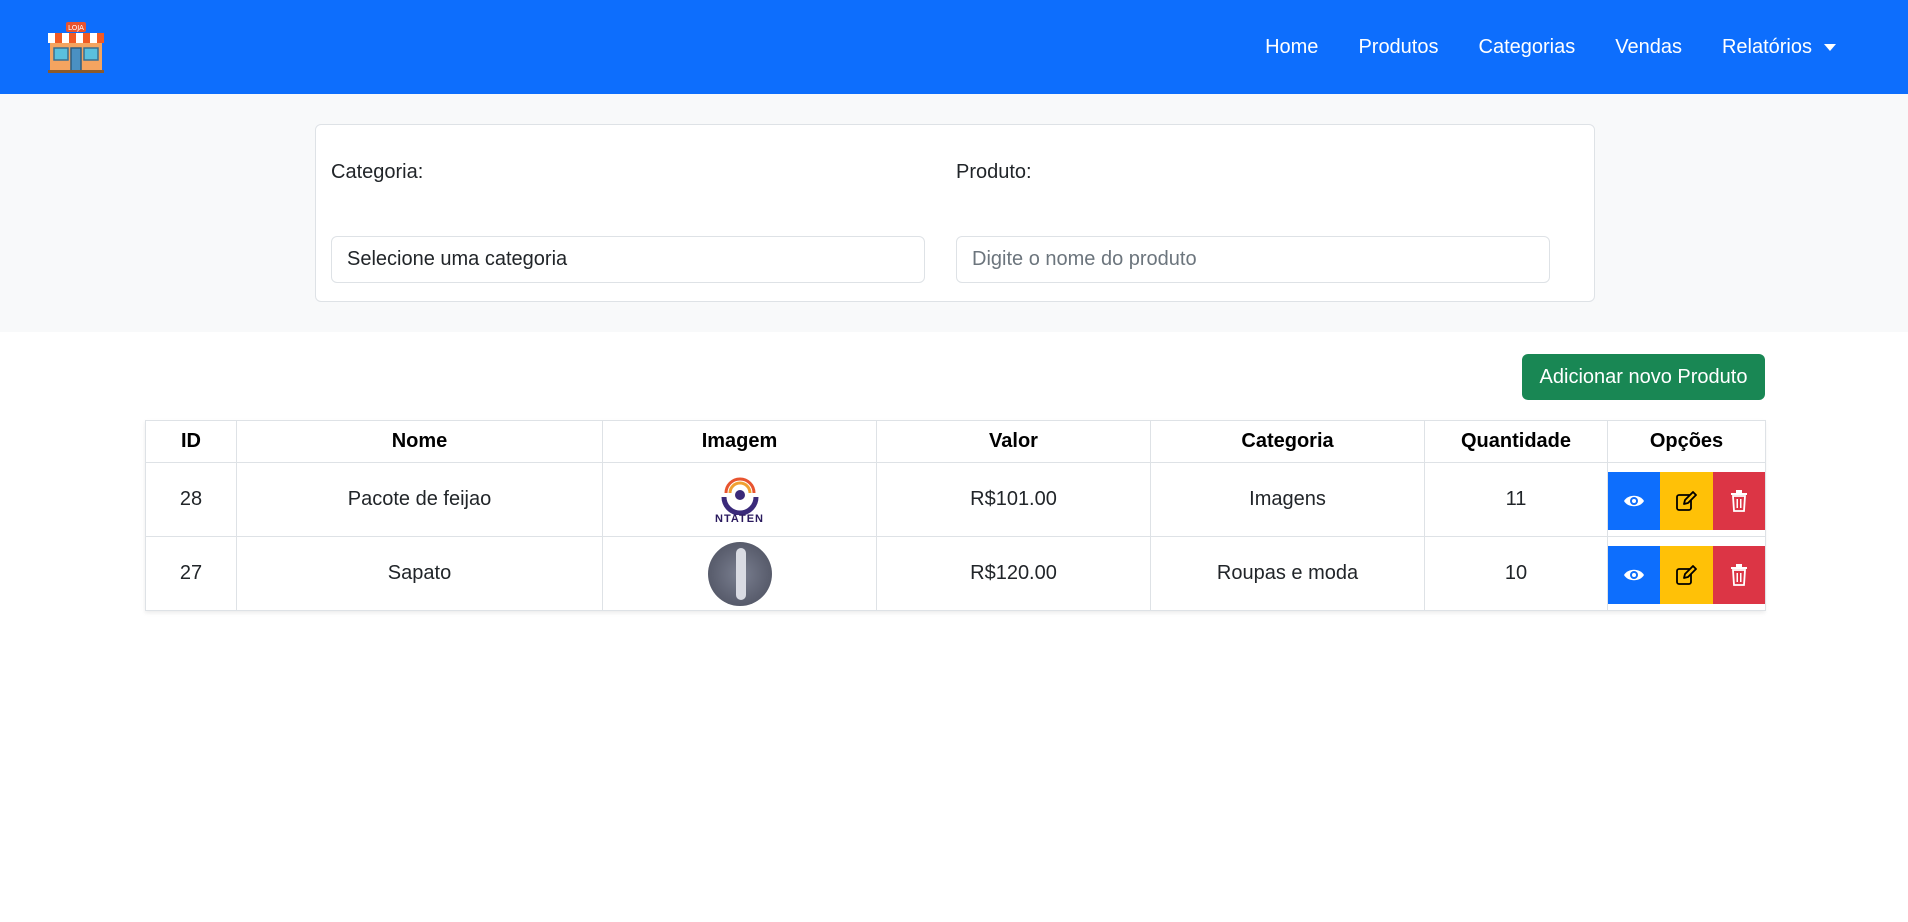 Image resolution: width=1908 pixels, height=922 pixels. What do you see at coordinates (739, 496) in the screenshot?
I see `product-logo-icon` at bounding box center [739, 496].